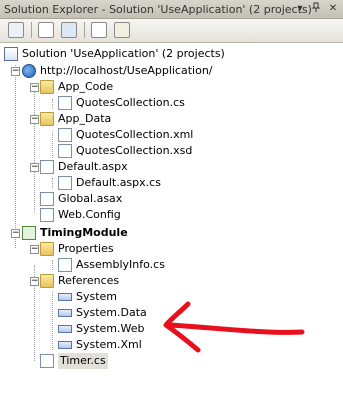  Describe the element at coordinates (234, 327) in the screenshot. I see `annotation-arrow-icon` at that location.